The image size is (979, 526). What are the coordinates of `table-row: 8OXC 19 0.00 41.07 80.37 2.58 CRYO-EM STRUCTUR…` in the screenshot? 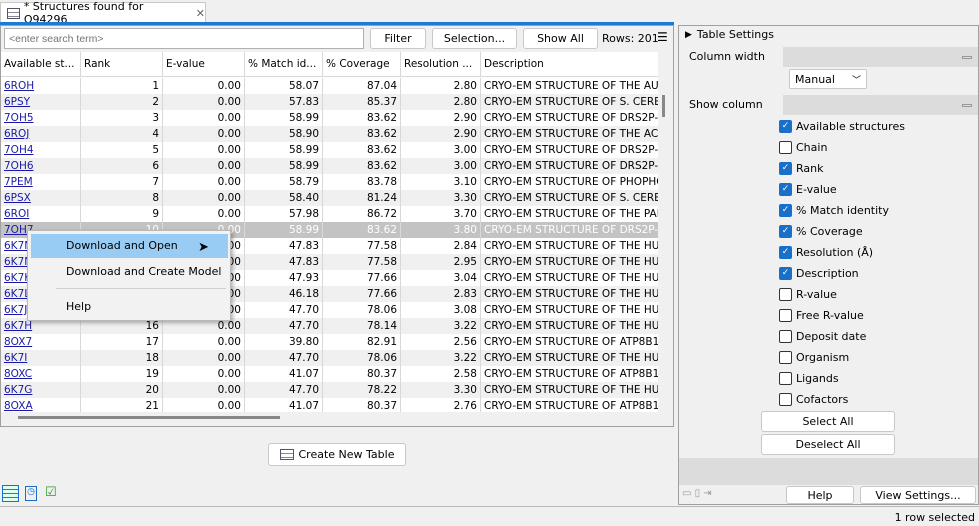 It's located at (329, 374).